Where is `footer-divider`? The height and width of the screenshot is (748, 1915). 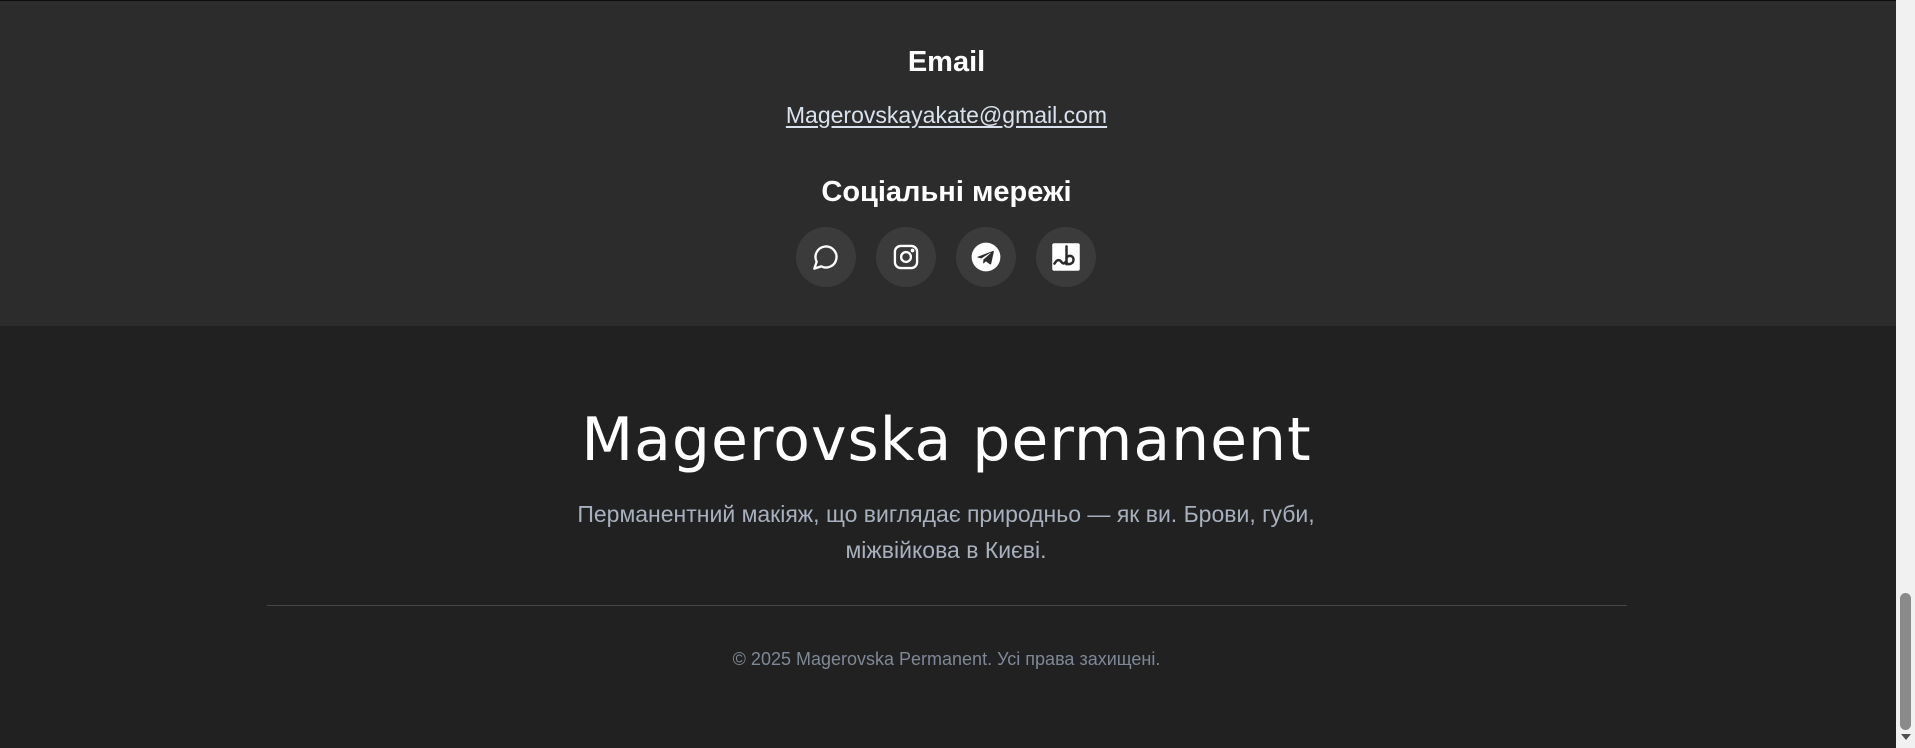
footer-divider is located at coordinates (947, 605).